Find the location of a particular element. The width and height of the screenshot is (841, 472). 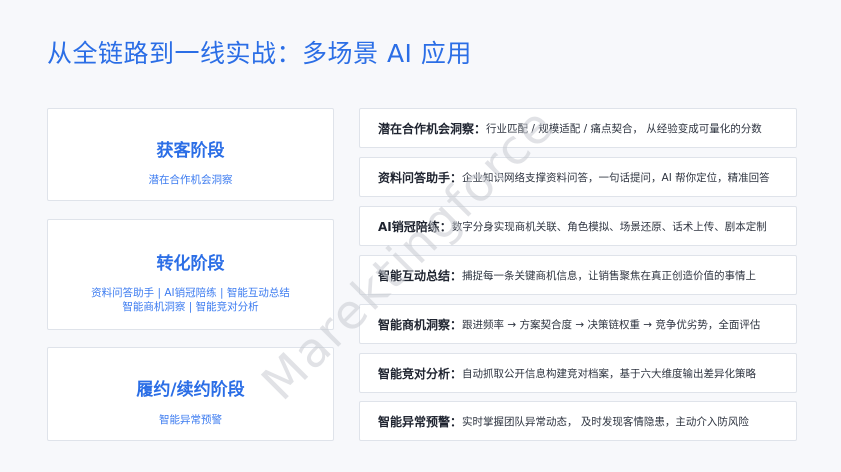

page-title: 从全链路到一线实战：多场景 AI 应用 is located at coordinates (259, 53).